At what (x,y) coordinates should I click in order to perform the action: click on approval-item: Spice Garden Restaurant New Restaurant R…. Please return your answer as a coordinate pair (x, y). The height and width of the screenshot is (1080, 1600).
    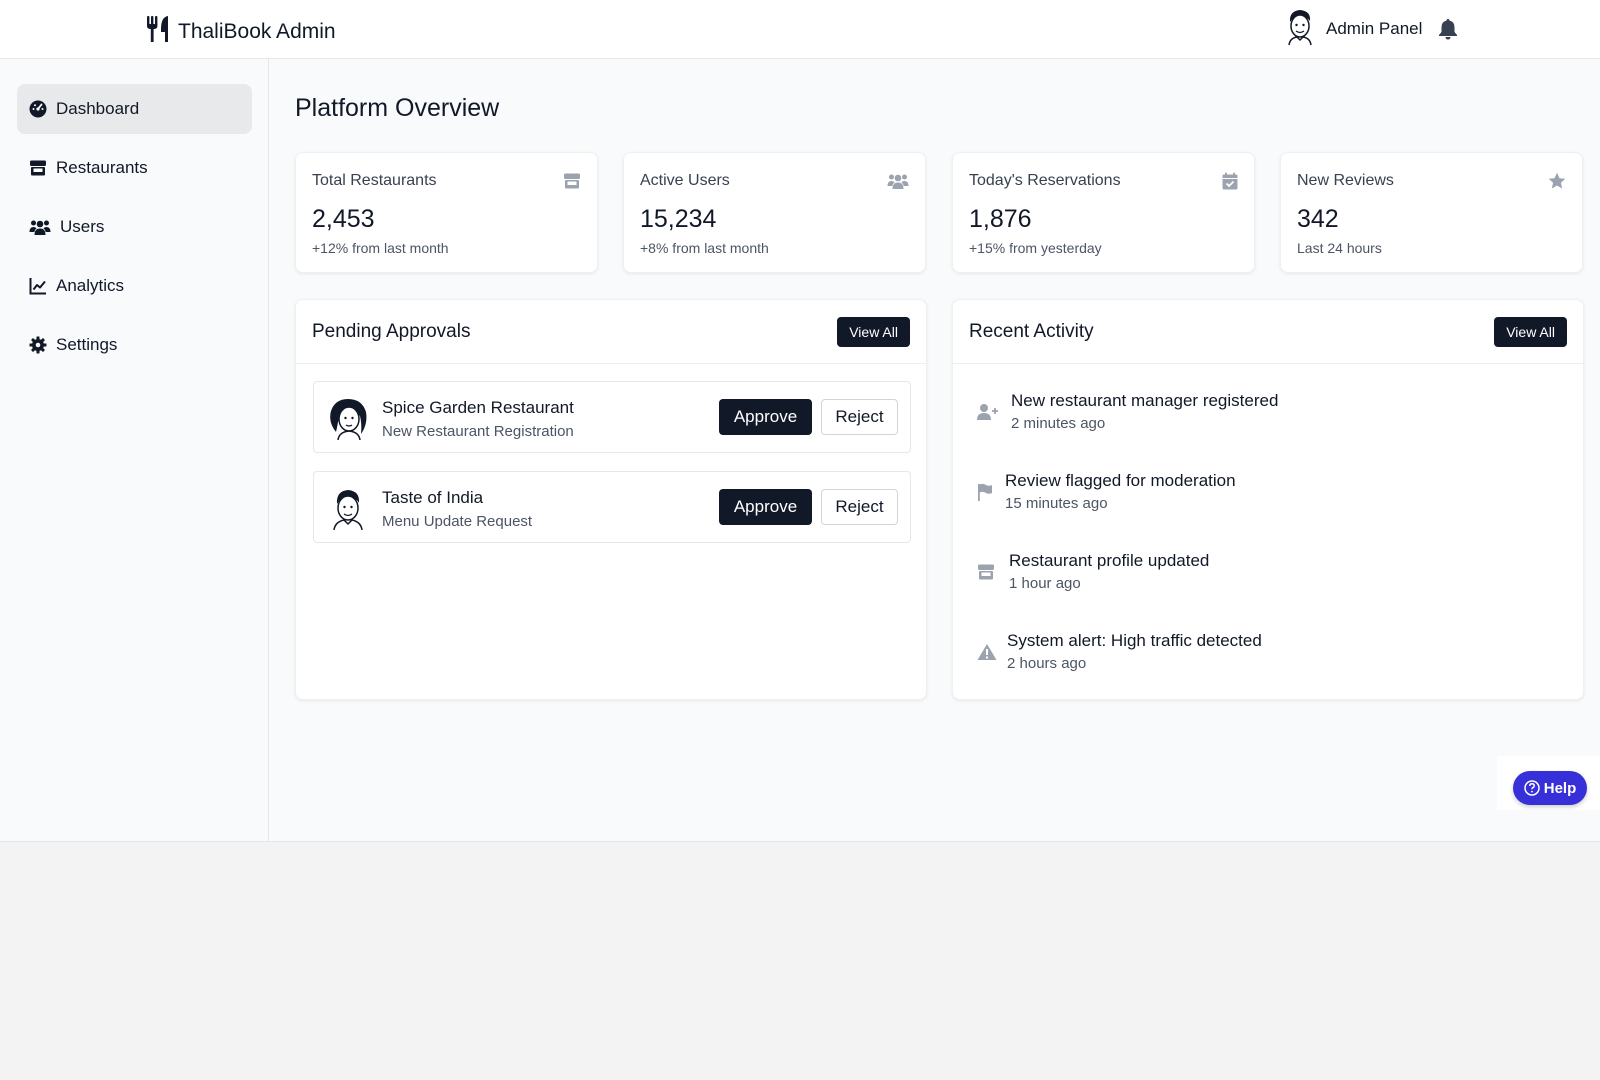
    Looking at the image, I should click on (612, 417).